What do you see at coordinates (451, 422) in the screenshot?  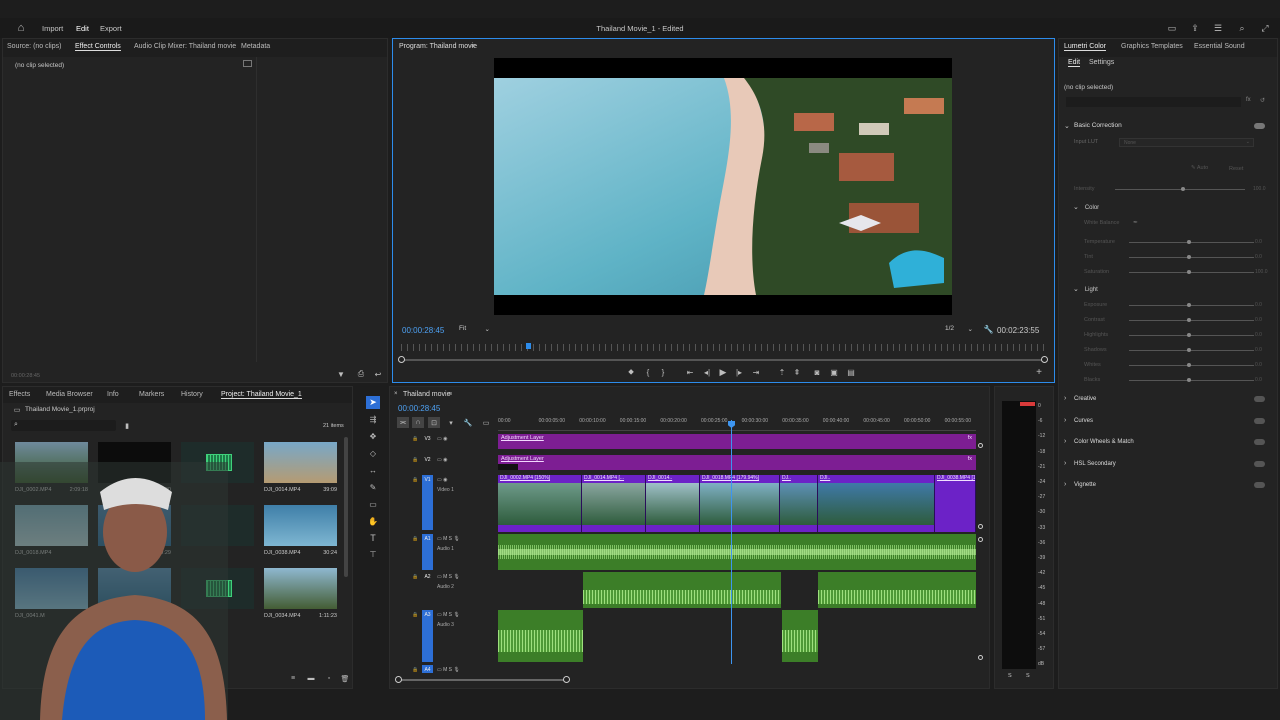 I see `marker-icon: ▾` at bounding box center [451, 422].